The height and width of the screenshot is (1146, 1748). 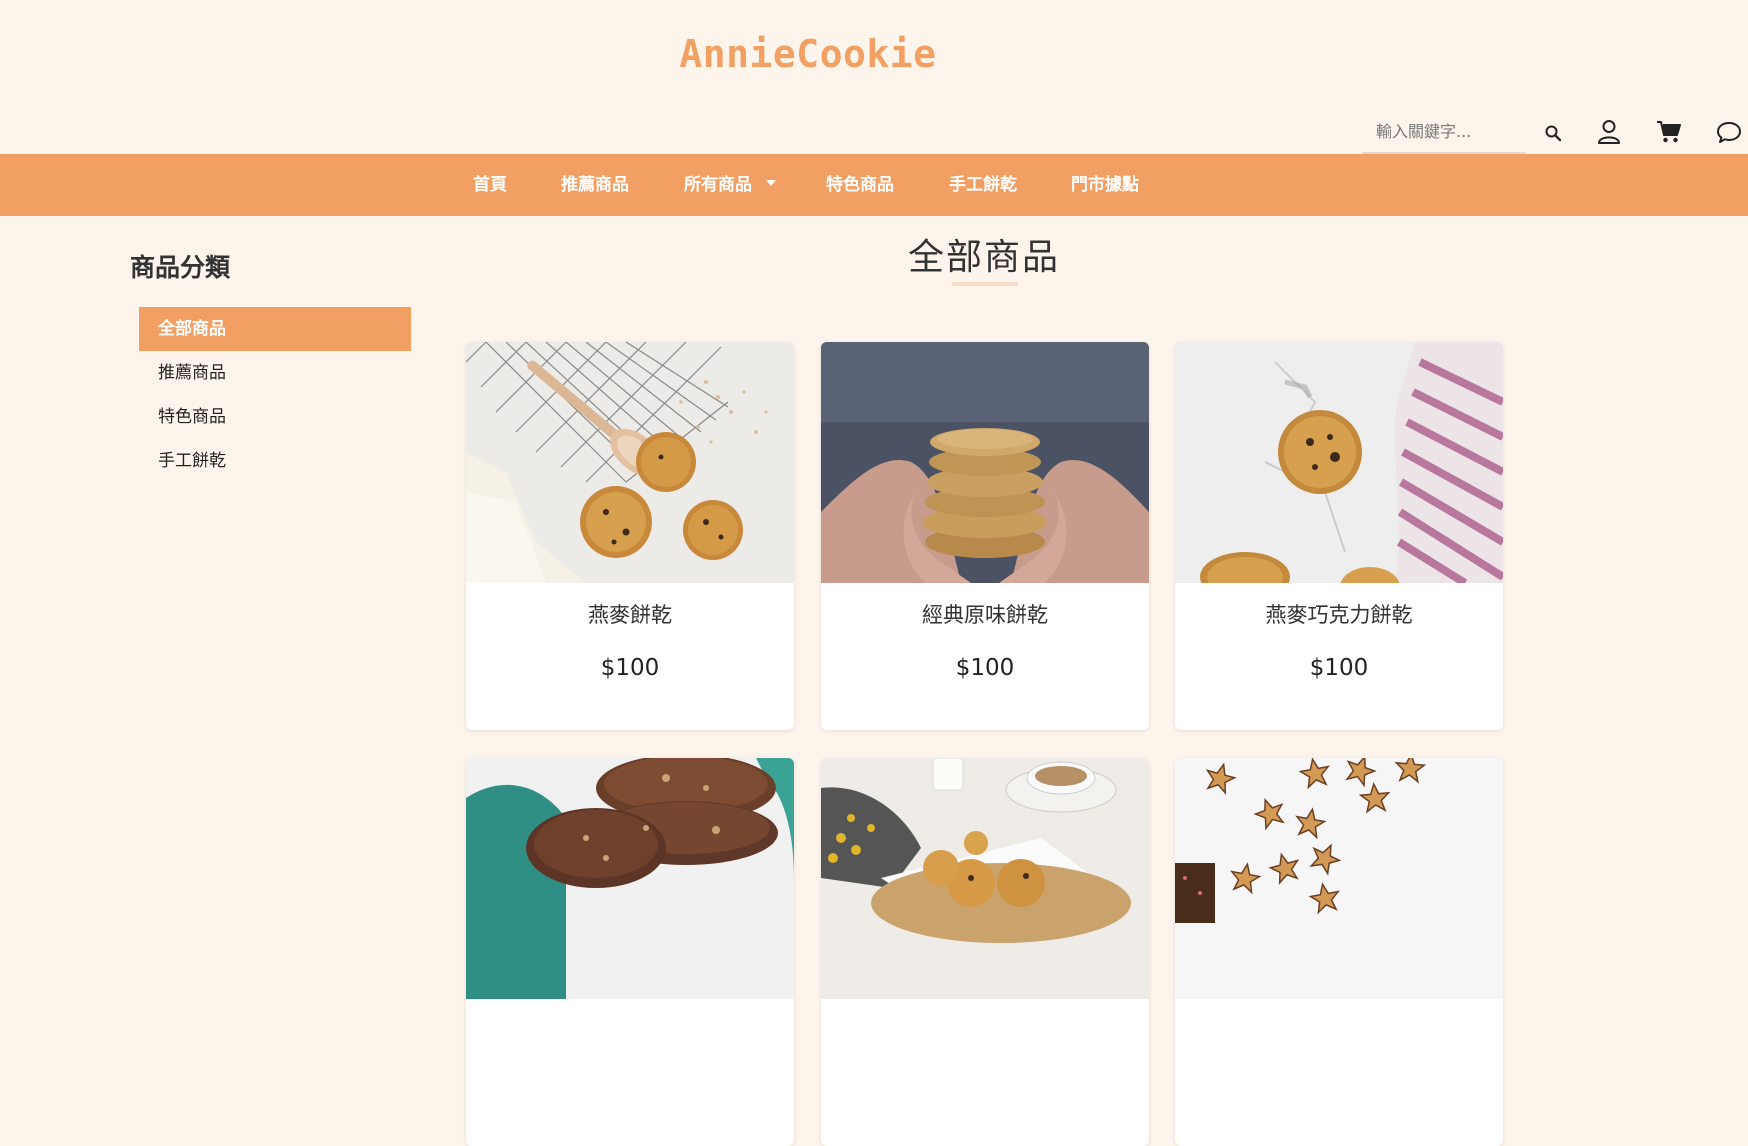 I want to click on nav-item-home: 首頁, so click(x=490, y=185).